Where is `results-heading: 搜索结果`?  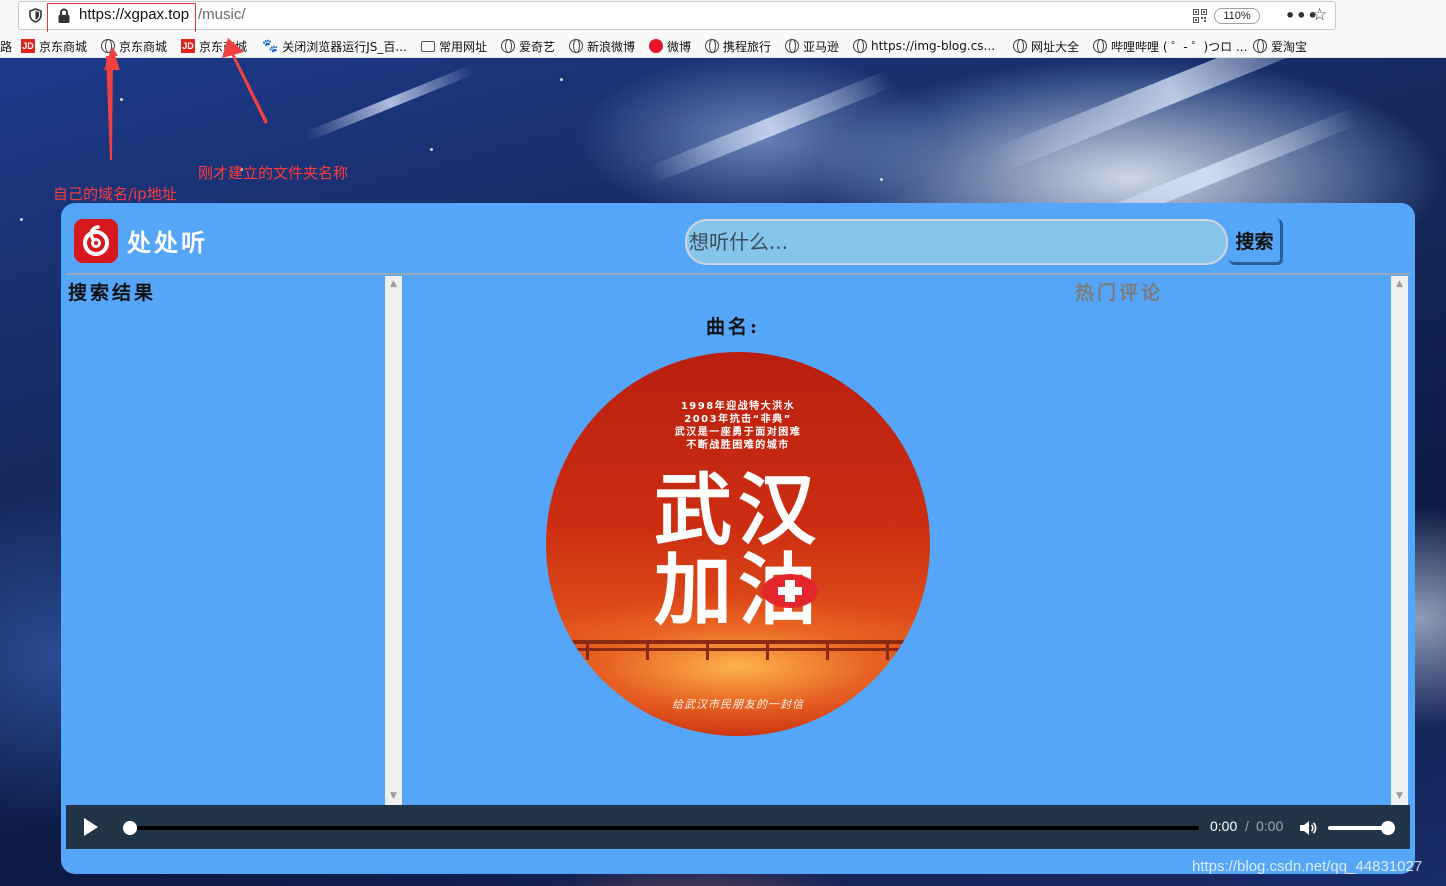
results-heading: 搜索结果 is located at coordinates (112, 293).